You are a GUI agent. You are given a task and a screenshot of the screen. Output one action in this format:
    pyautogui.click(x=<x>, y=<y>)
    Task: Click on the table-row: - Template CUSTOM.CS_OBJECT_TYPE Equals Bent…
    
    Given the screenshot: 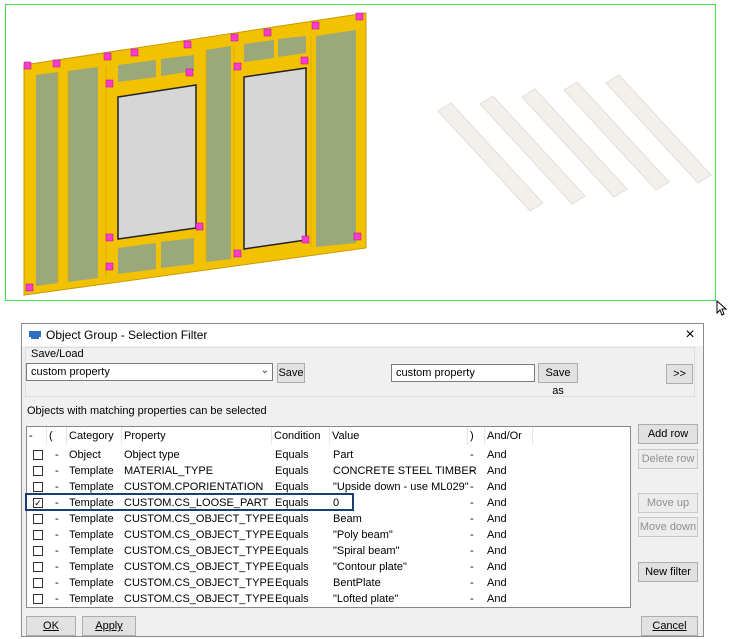 What is the action you would take?
    pyautogui.click(x=328, y=583)
    